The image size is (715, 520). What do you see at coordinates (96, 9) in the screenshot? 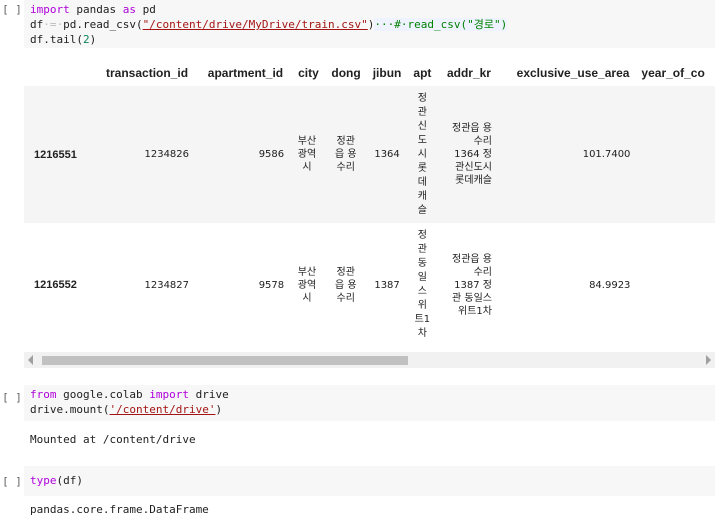
I see `code-text: pandas` at bounding box center [96, 9].